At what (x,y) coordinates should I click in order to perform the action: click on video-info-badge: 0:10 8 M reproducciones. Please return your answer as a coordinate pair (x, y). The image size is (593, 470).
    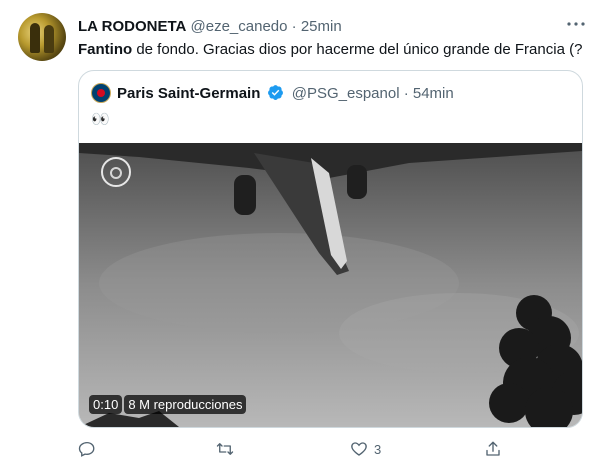
    Looking at the image, I should click on (168, 404).